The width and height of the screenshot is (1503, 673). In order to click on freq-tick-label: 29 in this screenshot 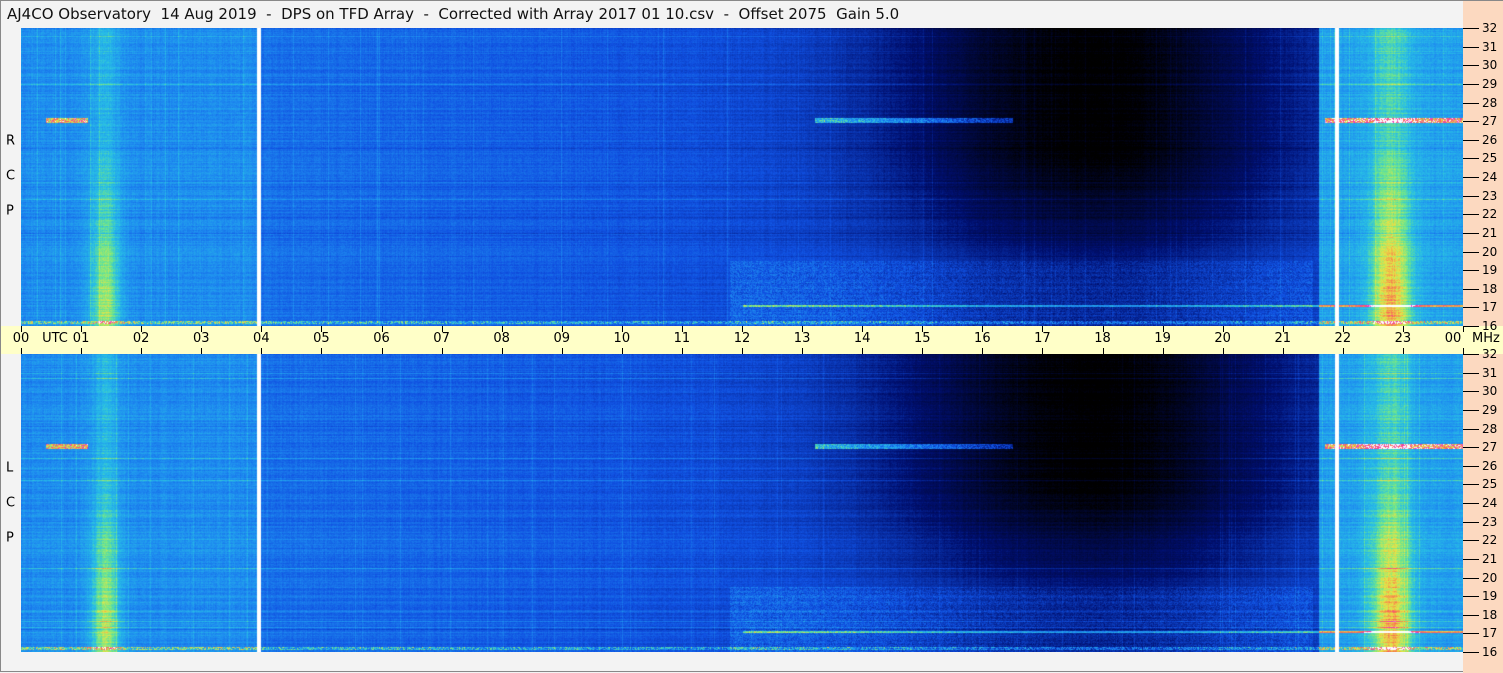, I will do `click(1490, 83)`.